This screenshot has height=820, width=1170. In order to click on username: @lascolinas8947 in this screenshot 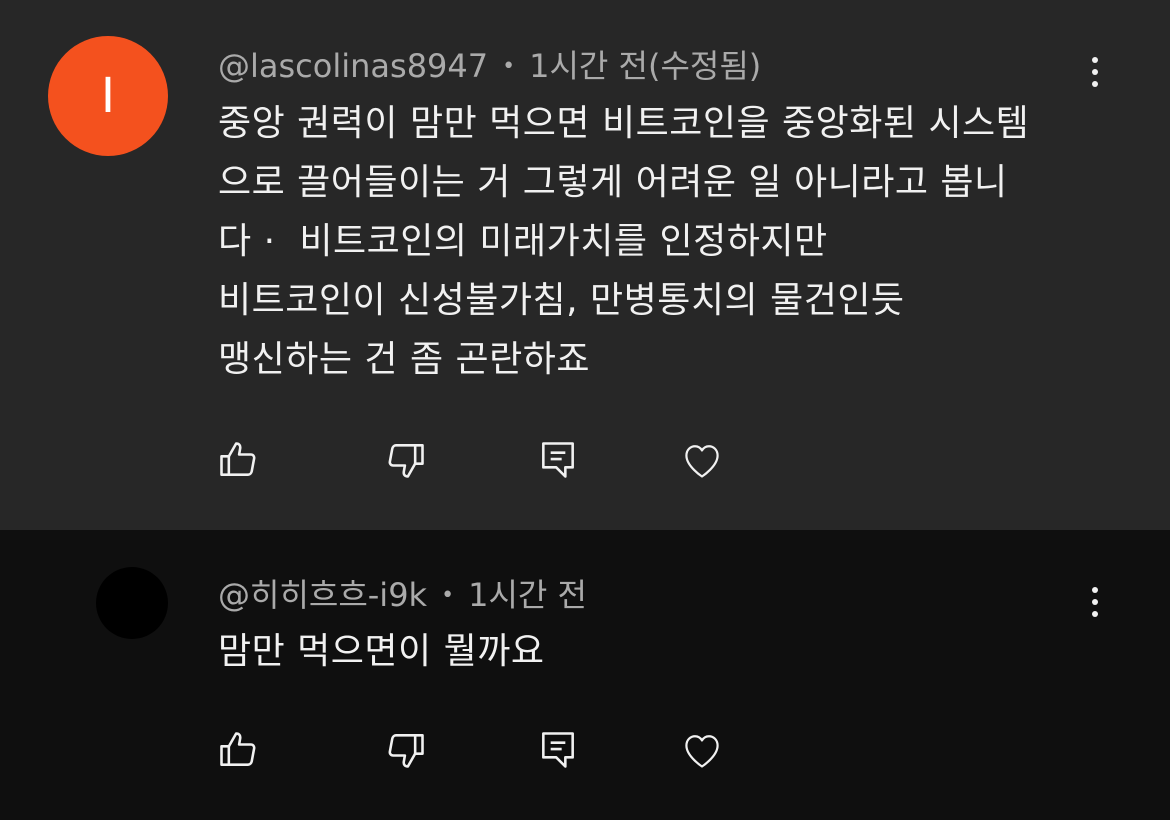, I will do `click(353, 66)`.